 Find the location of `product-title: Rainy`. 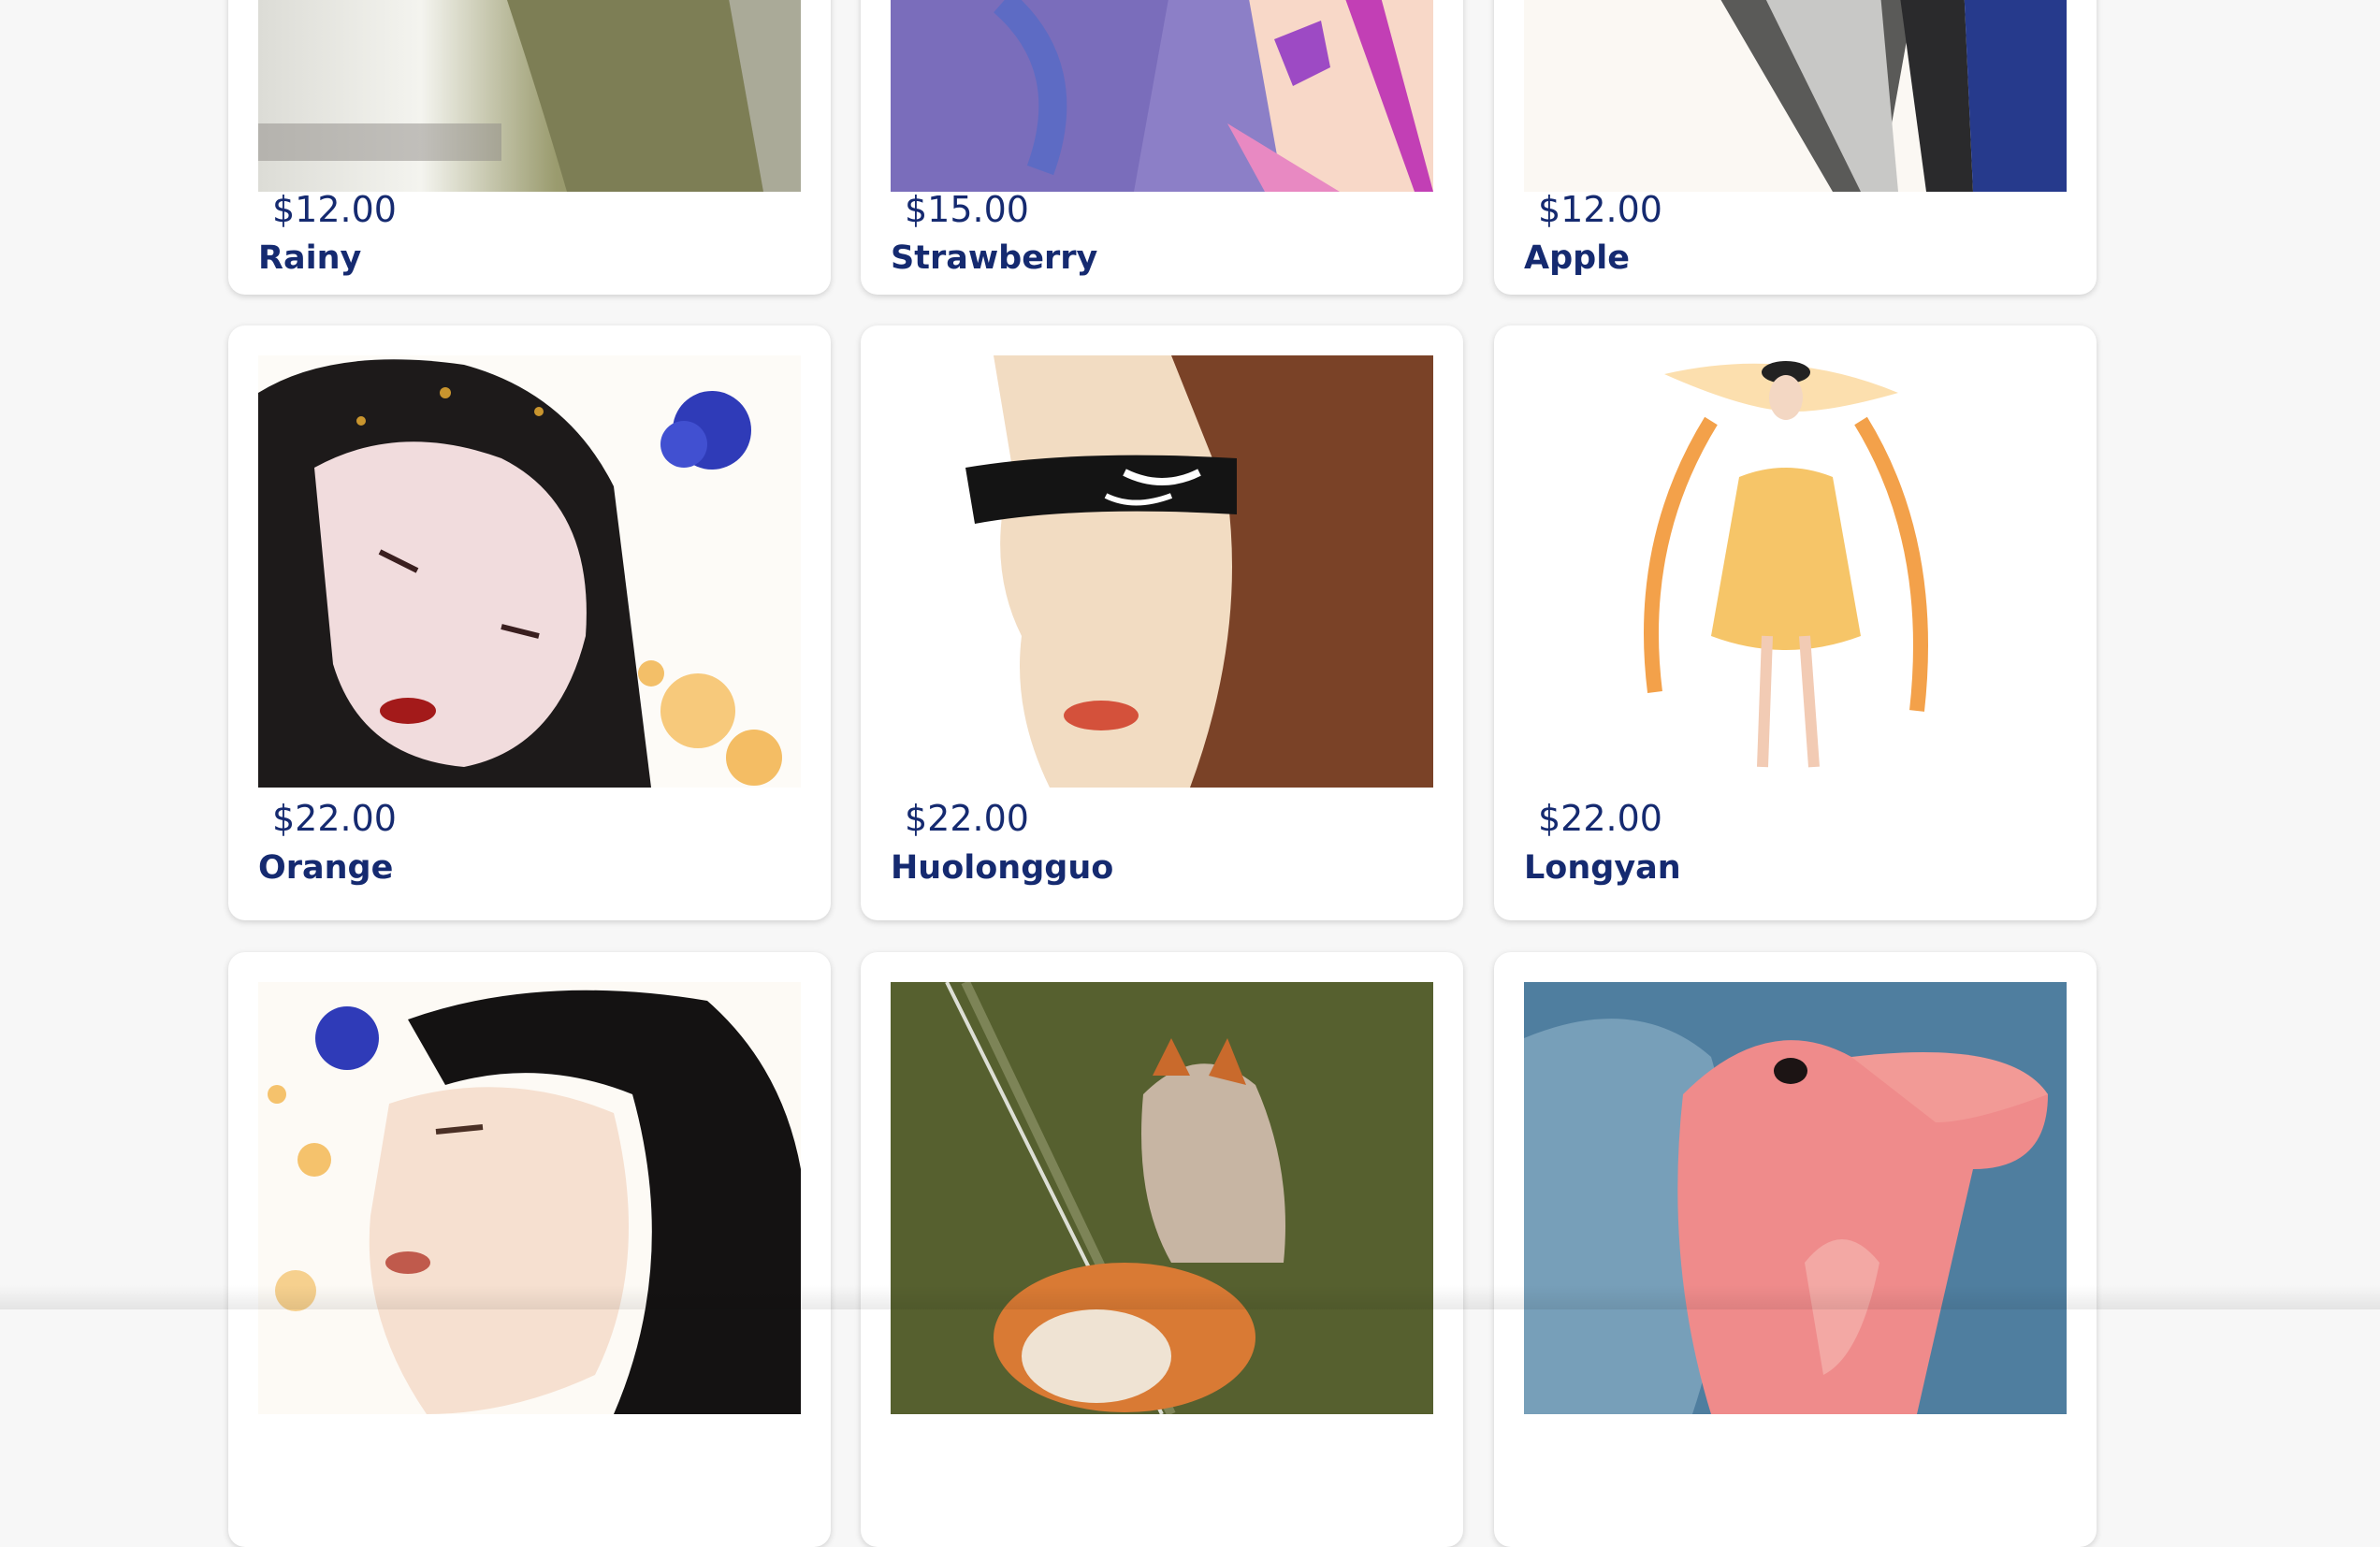

product-title: Rainy is located at coordinates (309, 258).